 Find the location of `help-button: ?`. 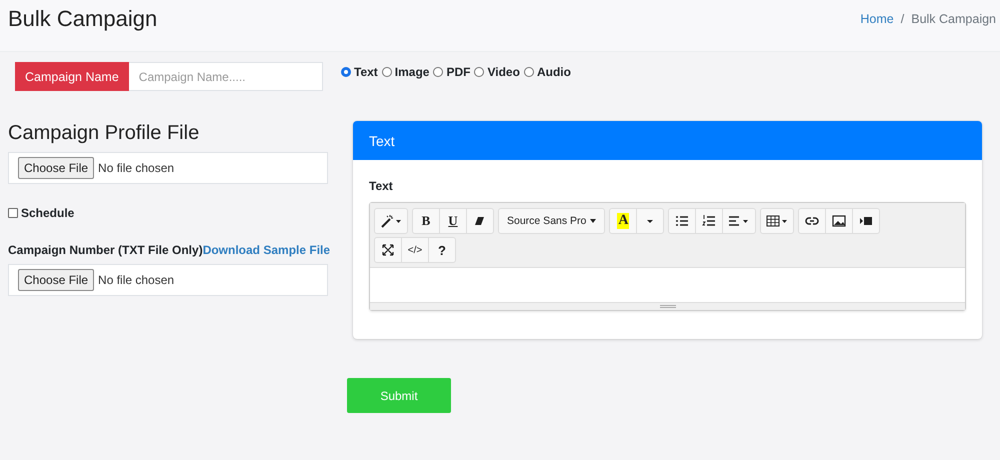

help-button: ? is located at coordinates (442, 250).